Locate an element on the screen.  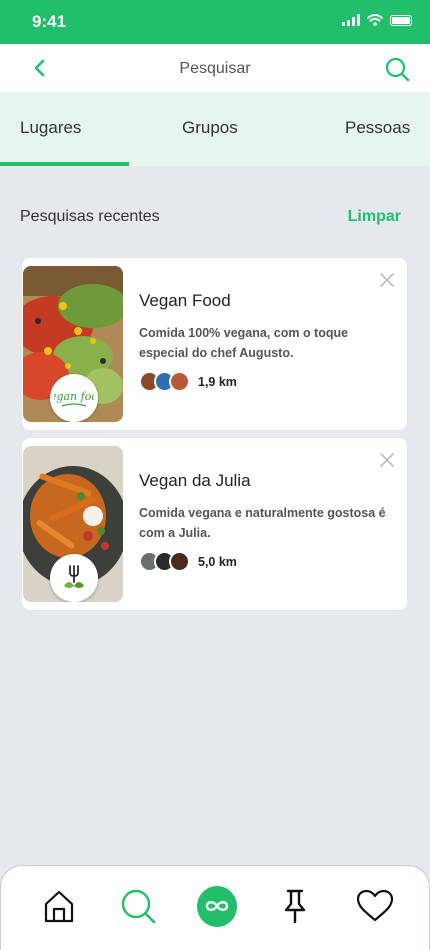
friends-row: 5,0 km is located at coordinates (188, 561).